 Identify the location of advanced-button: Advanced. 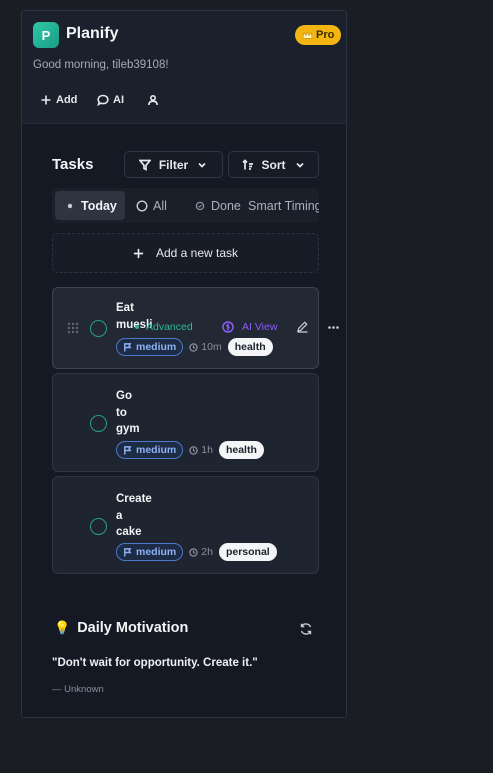
(163, 327).